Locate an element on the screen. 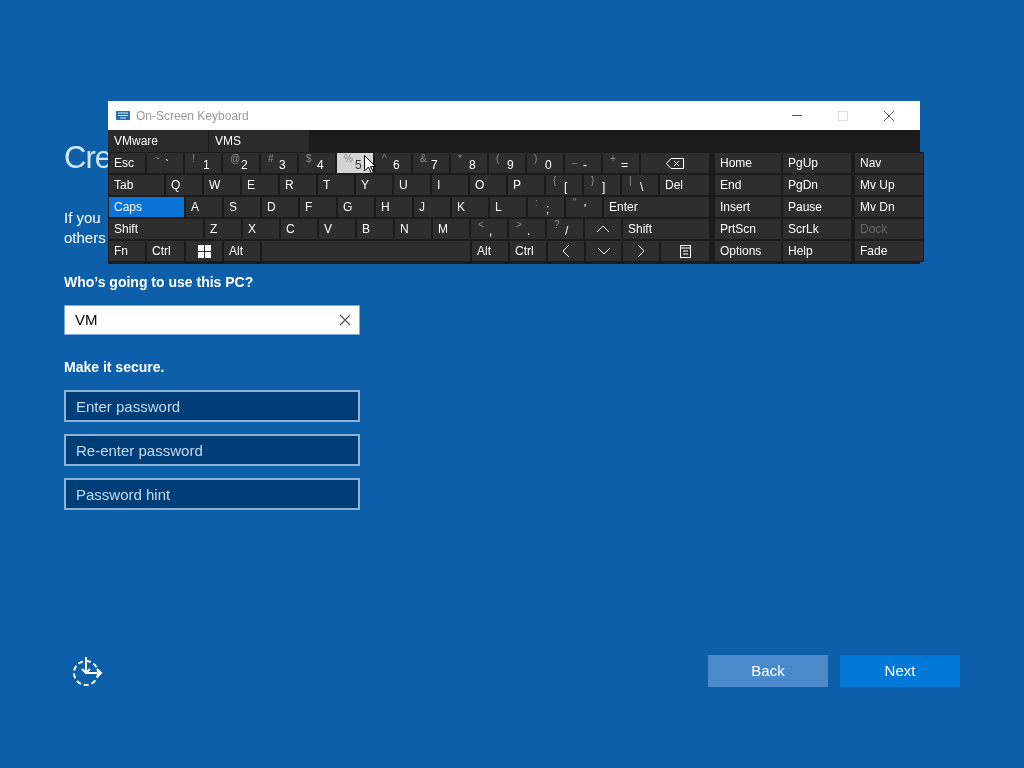 The image size is (1024, 768). key: Mv Dn is located at coordinates (889, 207).